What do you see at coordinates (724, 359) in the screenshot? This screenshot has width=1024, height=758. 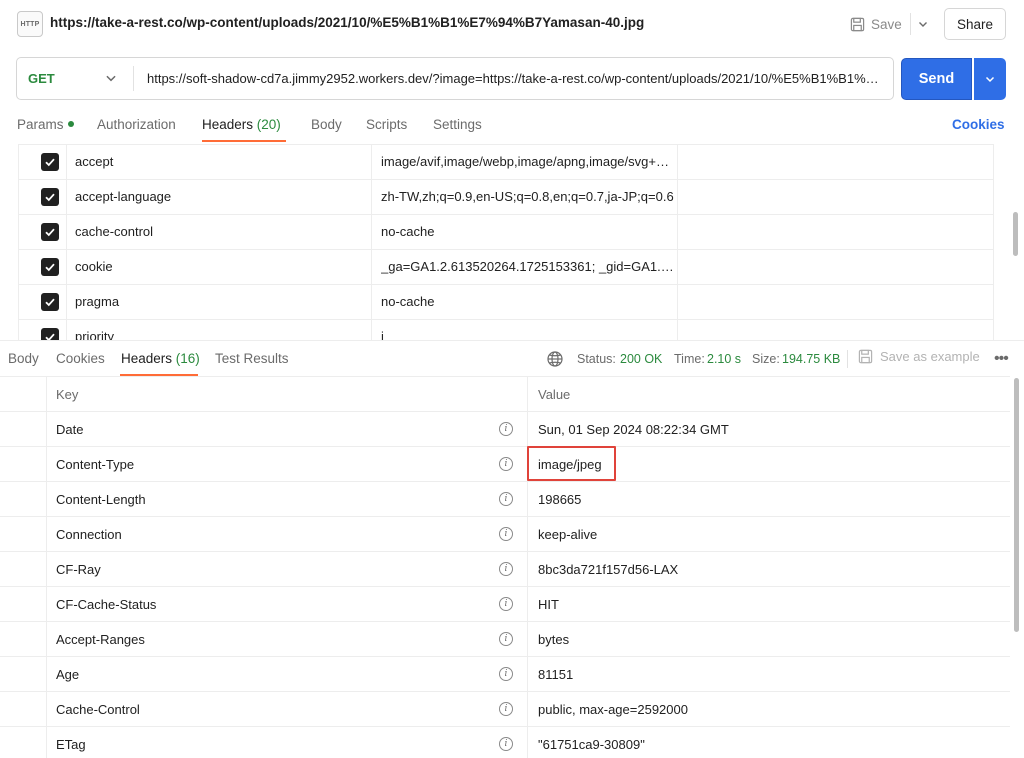 I see `time-value: 2.10 s` at bounding box center [724, 359].